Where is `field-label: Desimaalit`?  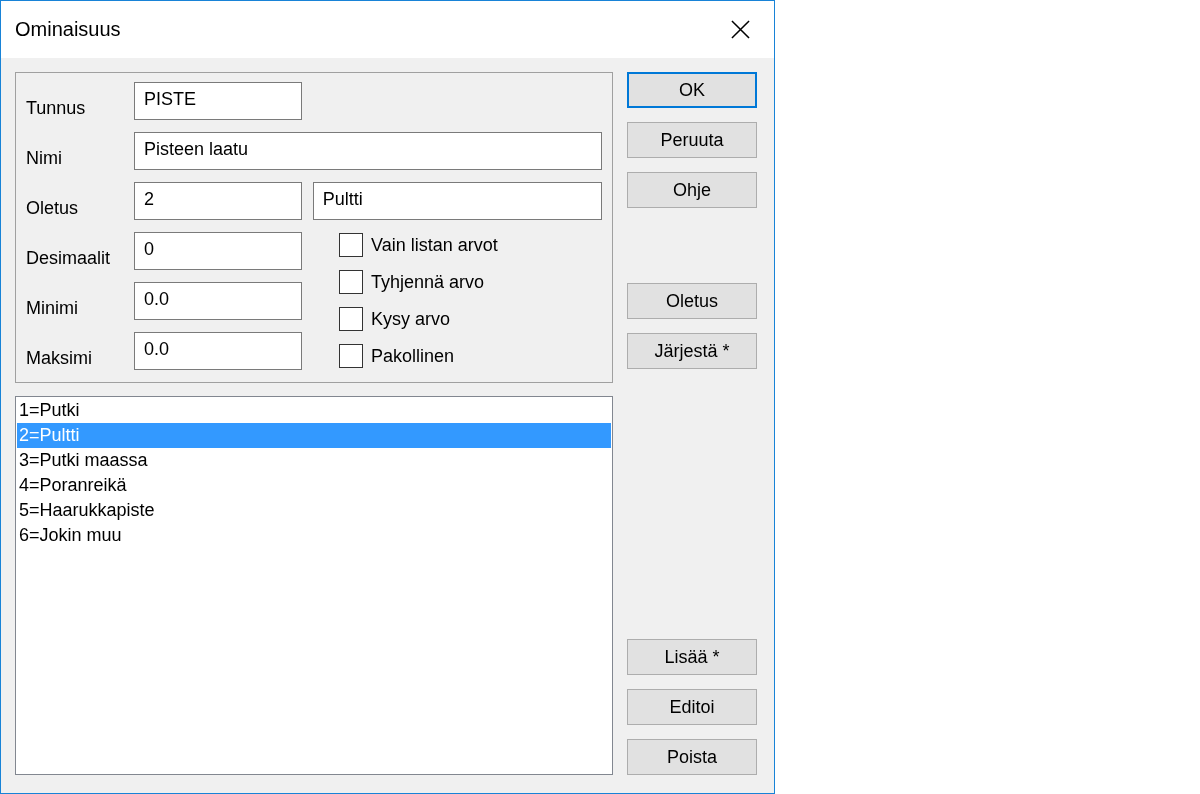 field-label: Desimaalit is located at coordinates (69, 259).